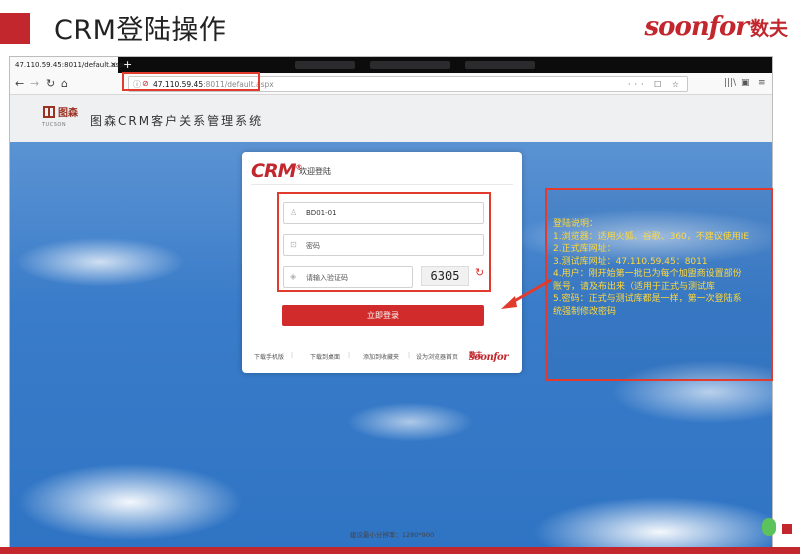  I want to click on back-icon: ←, so click(19, 83).